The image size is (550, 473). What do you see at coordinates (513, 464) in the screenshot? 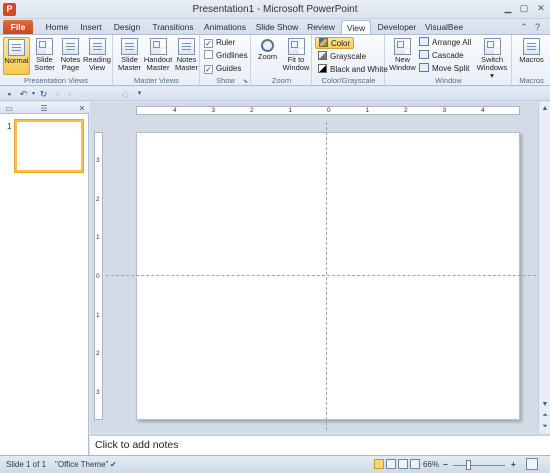
I see `zoom-in-icon: +` at bounding box center [513, 464].